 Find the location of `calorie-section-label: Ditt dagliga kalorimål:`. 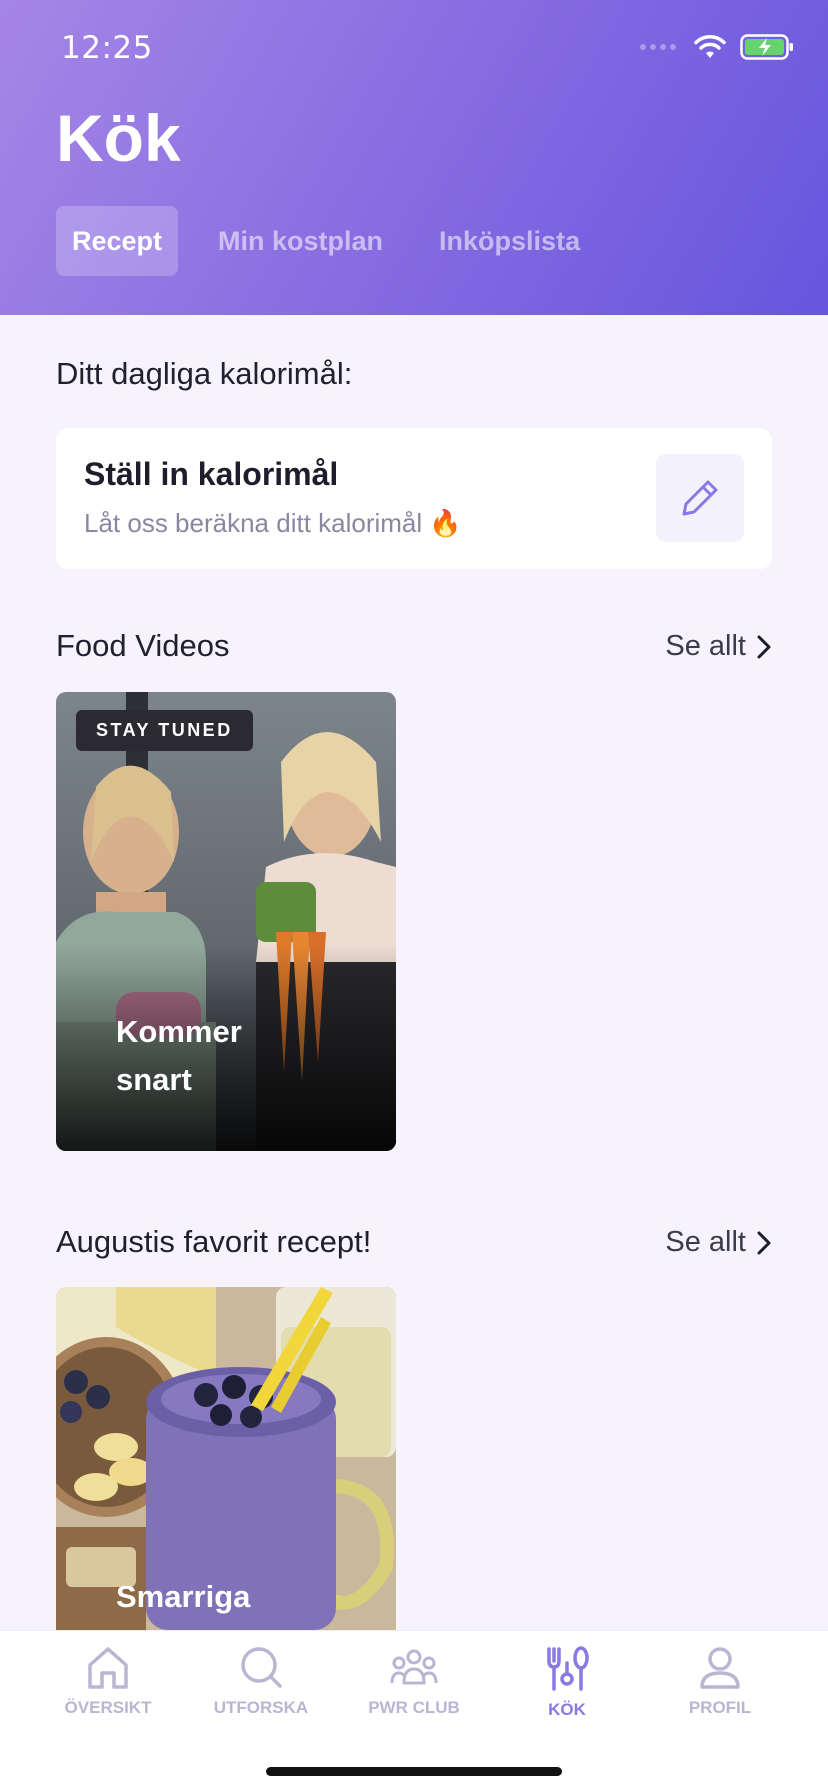

calorie-section-label: Ditt dagliga kalorimål: is located at coordinates (204, 373).